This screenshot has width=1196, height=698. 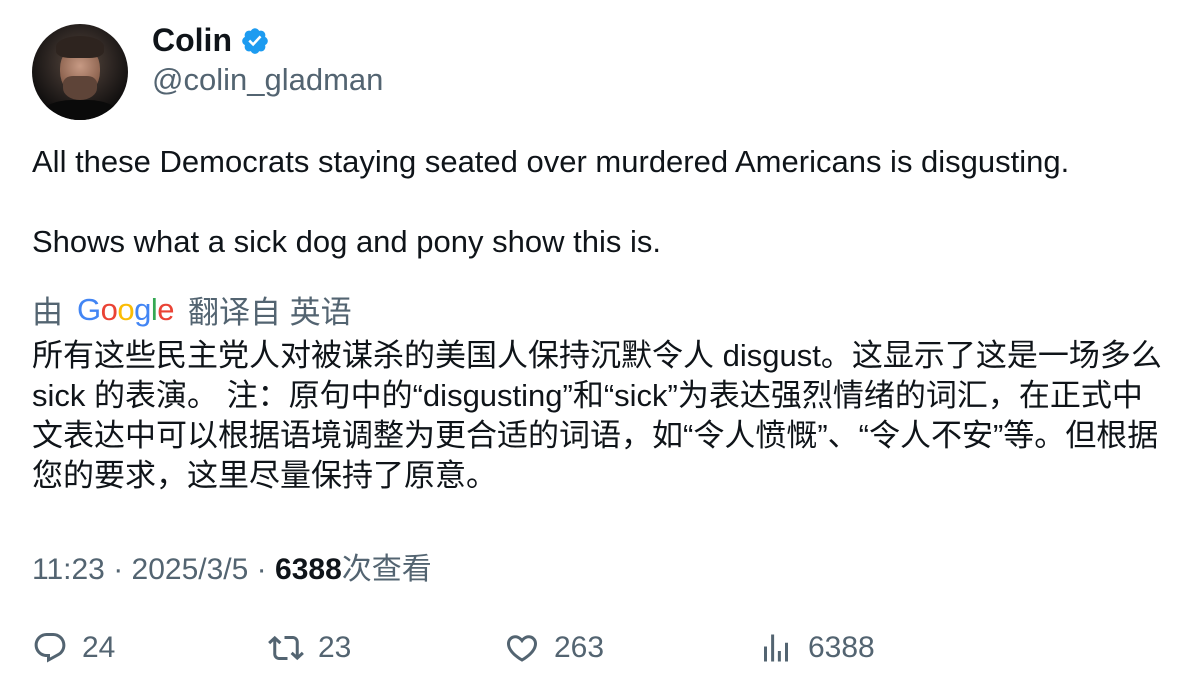 What do you see at coordinates (267, 80) in the screenshot?
I see `author-handle: @colin_gladman` at bounding box center [267, 80].